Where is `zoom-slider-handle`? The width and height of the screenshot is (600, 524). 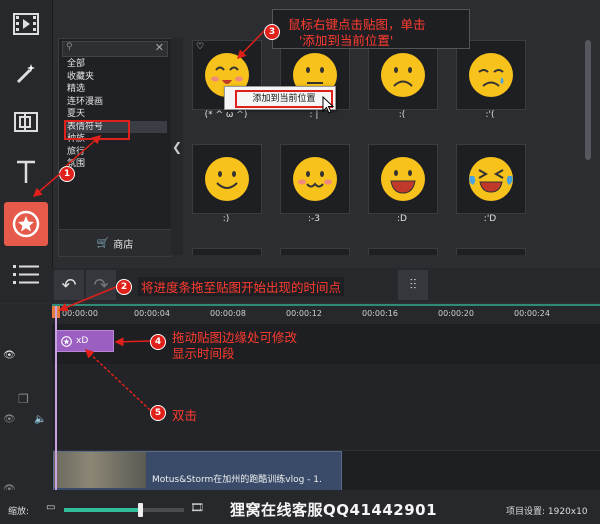
zoom-slider-handle is located at coordinates (140, 510).